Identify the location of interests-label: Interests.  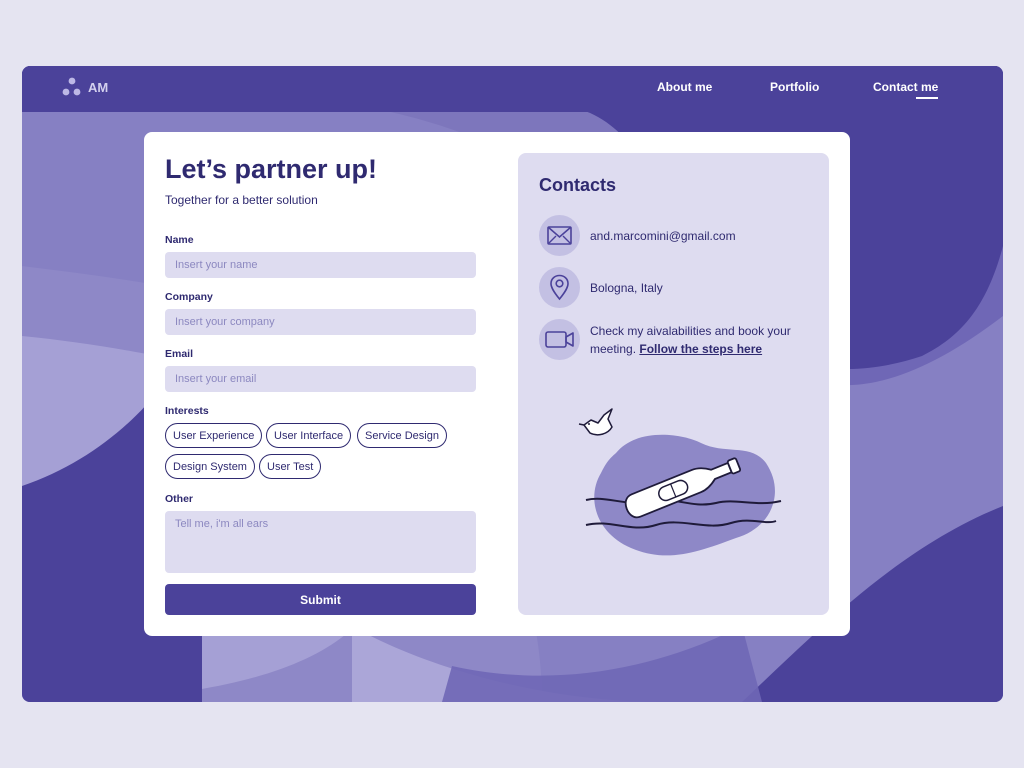
(187, 411).